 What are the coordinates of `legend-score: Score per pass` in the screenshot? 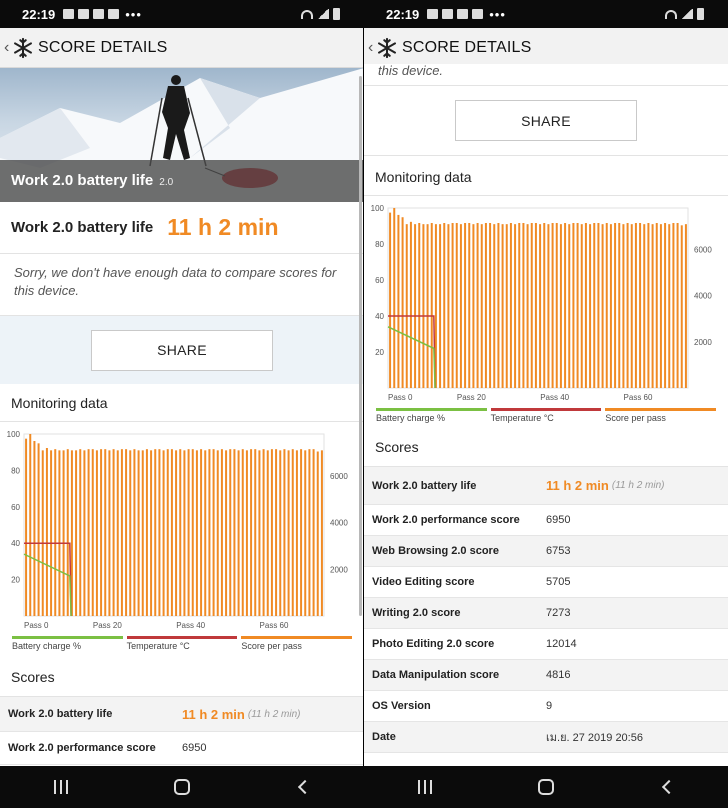 It's located at (297, 643).